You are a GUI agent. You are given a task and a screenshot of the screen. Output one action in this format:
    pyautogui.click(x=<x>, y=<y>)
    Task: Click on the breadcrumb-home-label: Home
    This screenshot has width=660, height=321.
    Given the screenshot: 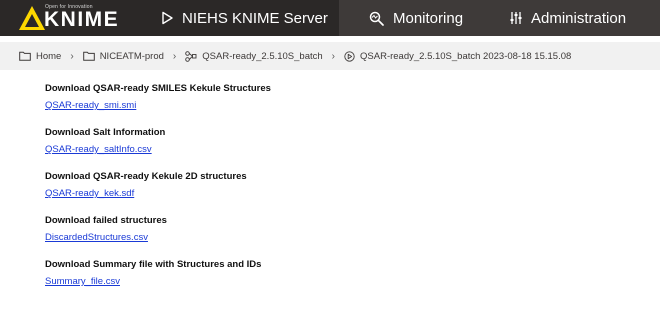 What is the action you would take?
    pyautogui.click(x=49, y=56)
    